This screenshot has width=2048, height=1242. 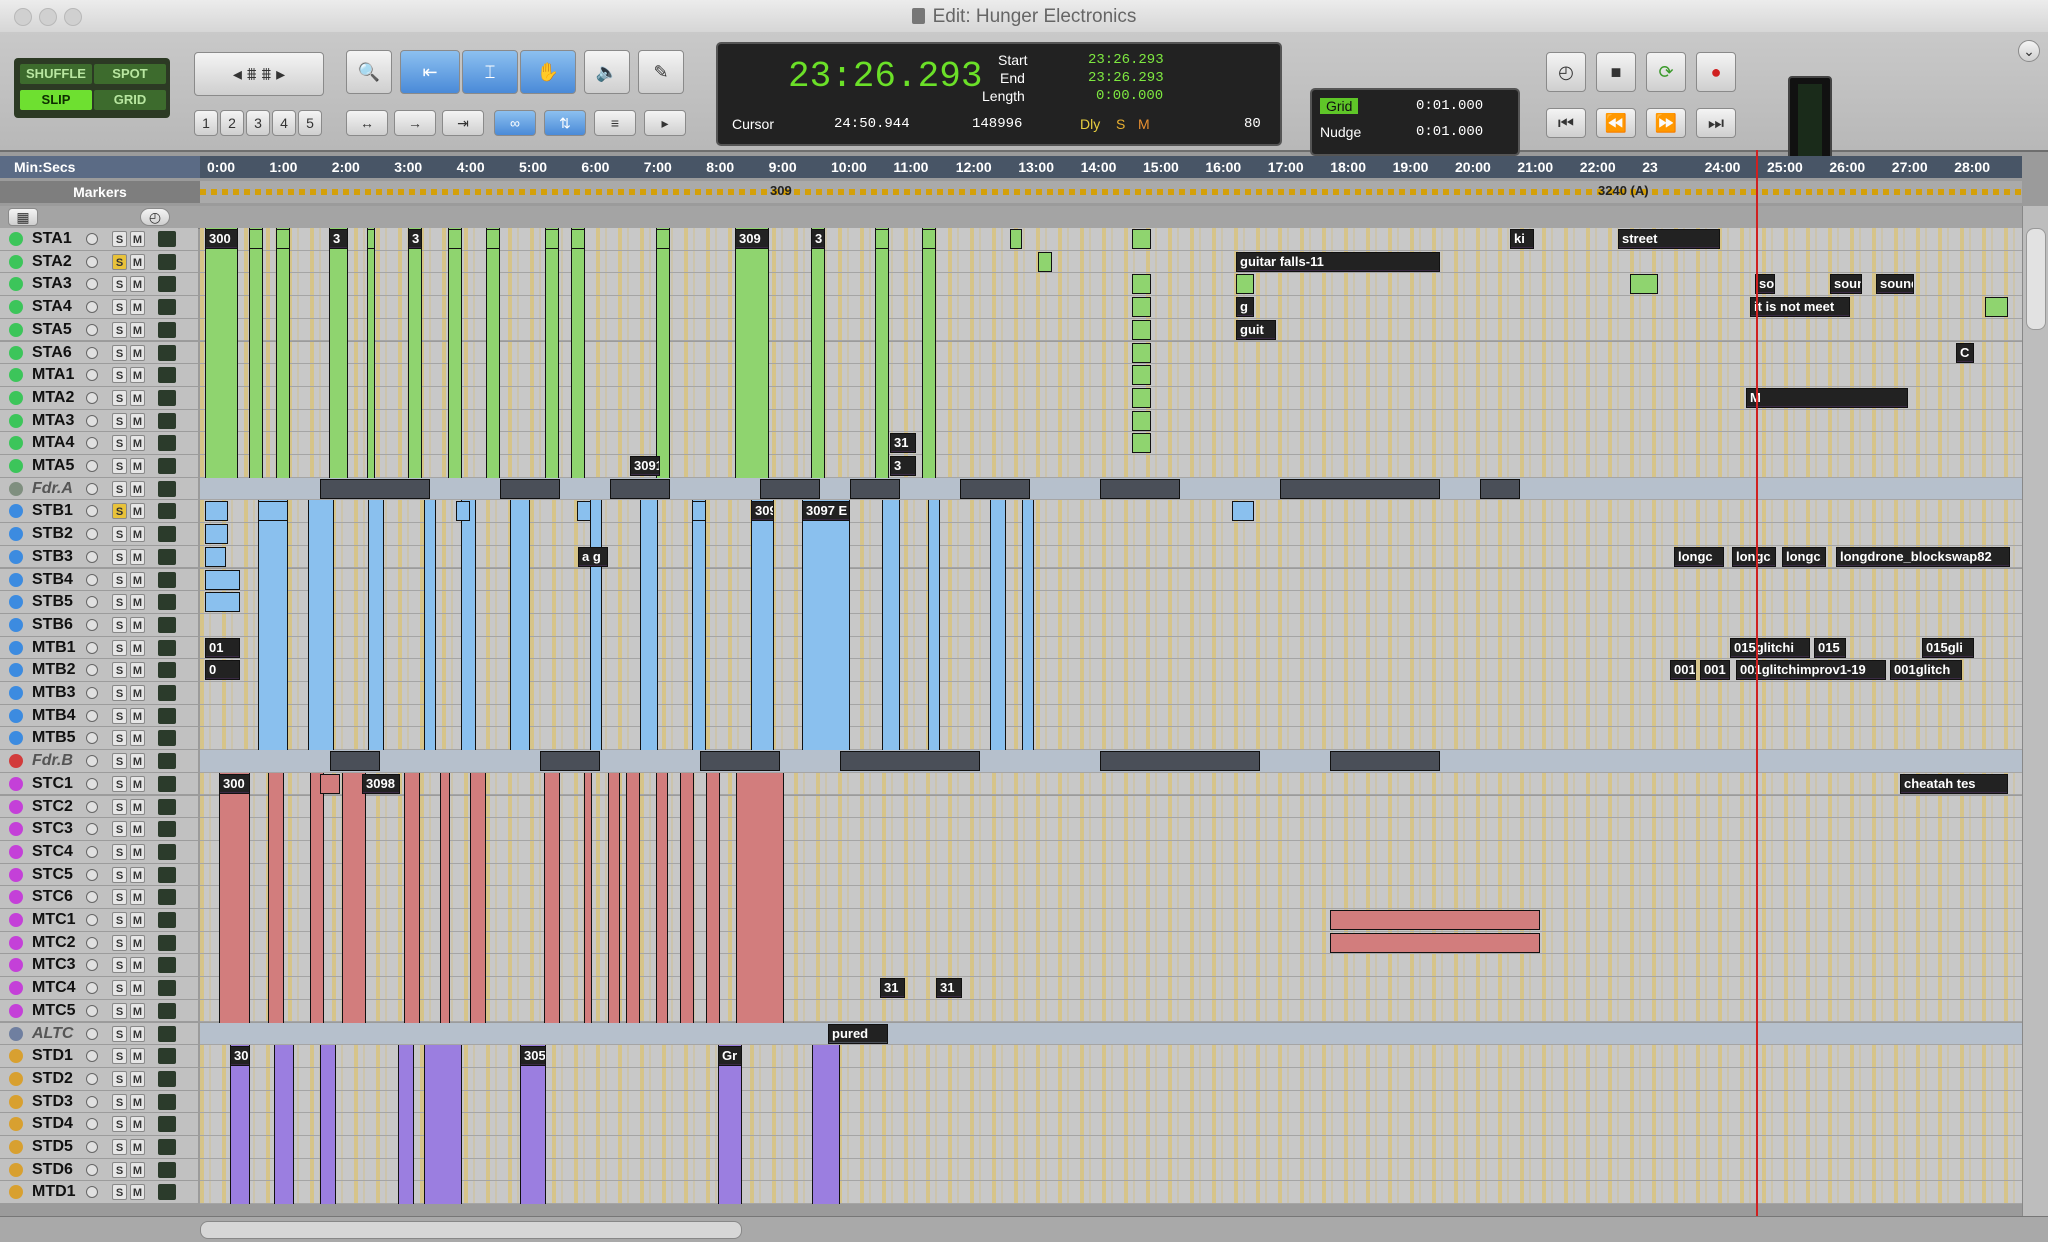 I want to click on track-name: MTA2, so click(x=53, y=398).